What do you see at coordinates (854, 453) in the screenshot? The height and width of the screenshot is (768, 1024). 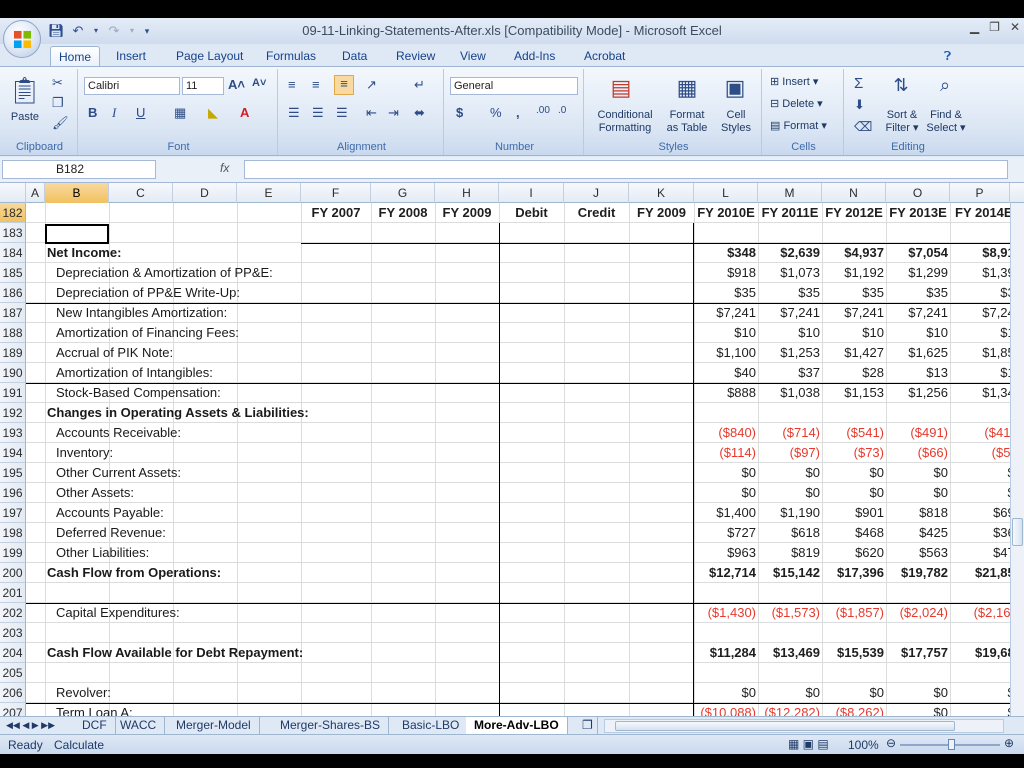 I see `value-cell: ($73)` at bounding box center [854, 453].